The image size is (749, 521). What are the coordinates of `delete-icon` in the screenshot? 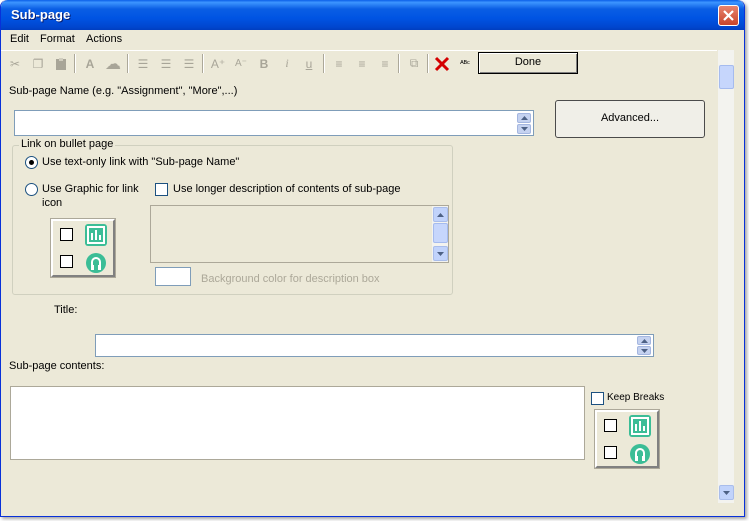 It's located at (442, 63).